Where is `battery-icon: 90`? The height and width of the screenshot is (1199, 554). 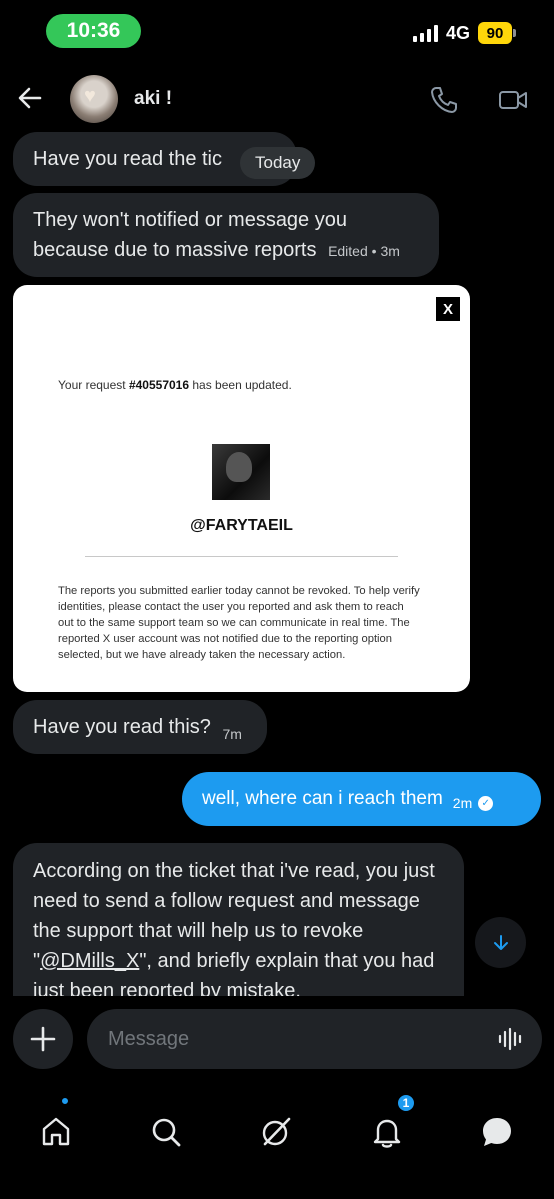
battery-icon: 90 is located at coordinates (497, 33).